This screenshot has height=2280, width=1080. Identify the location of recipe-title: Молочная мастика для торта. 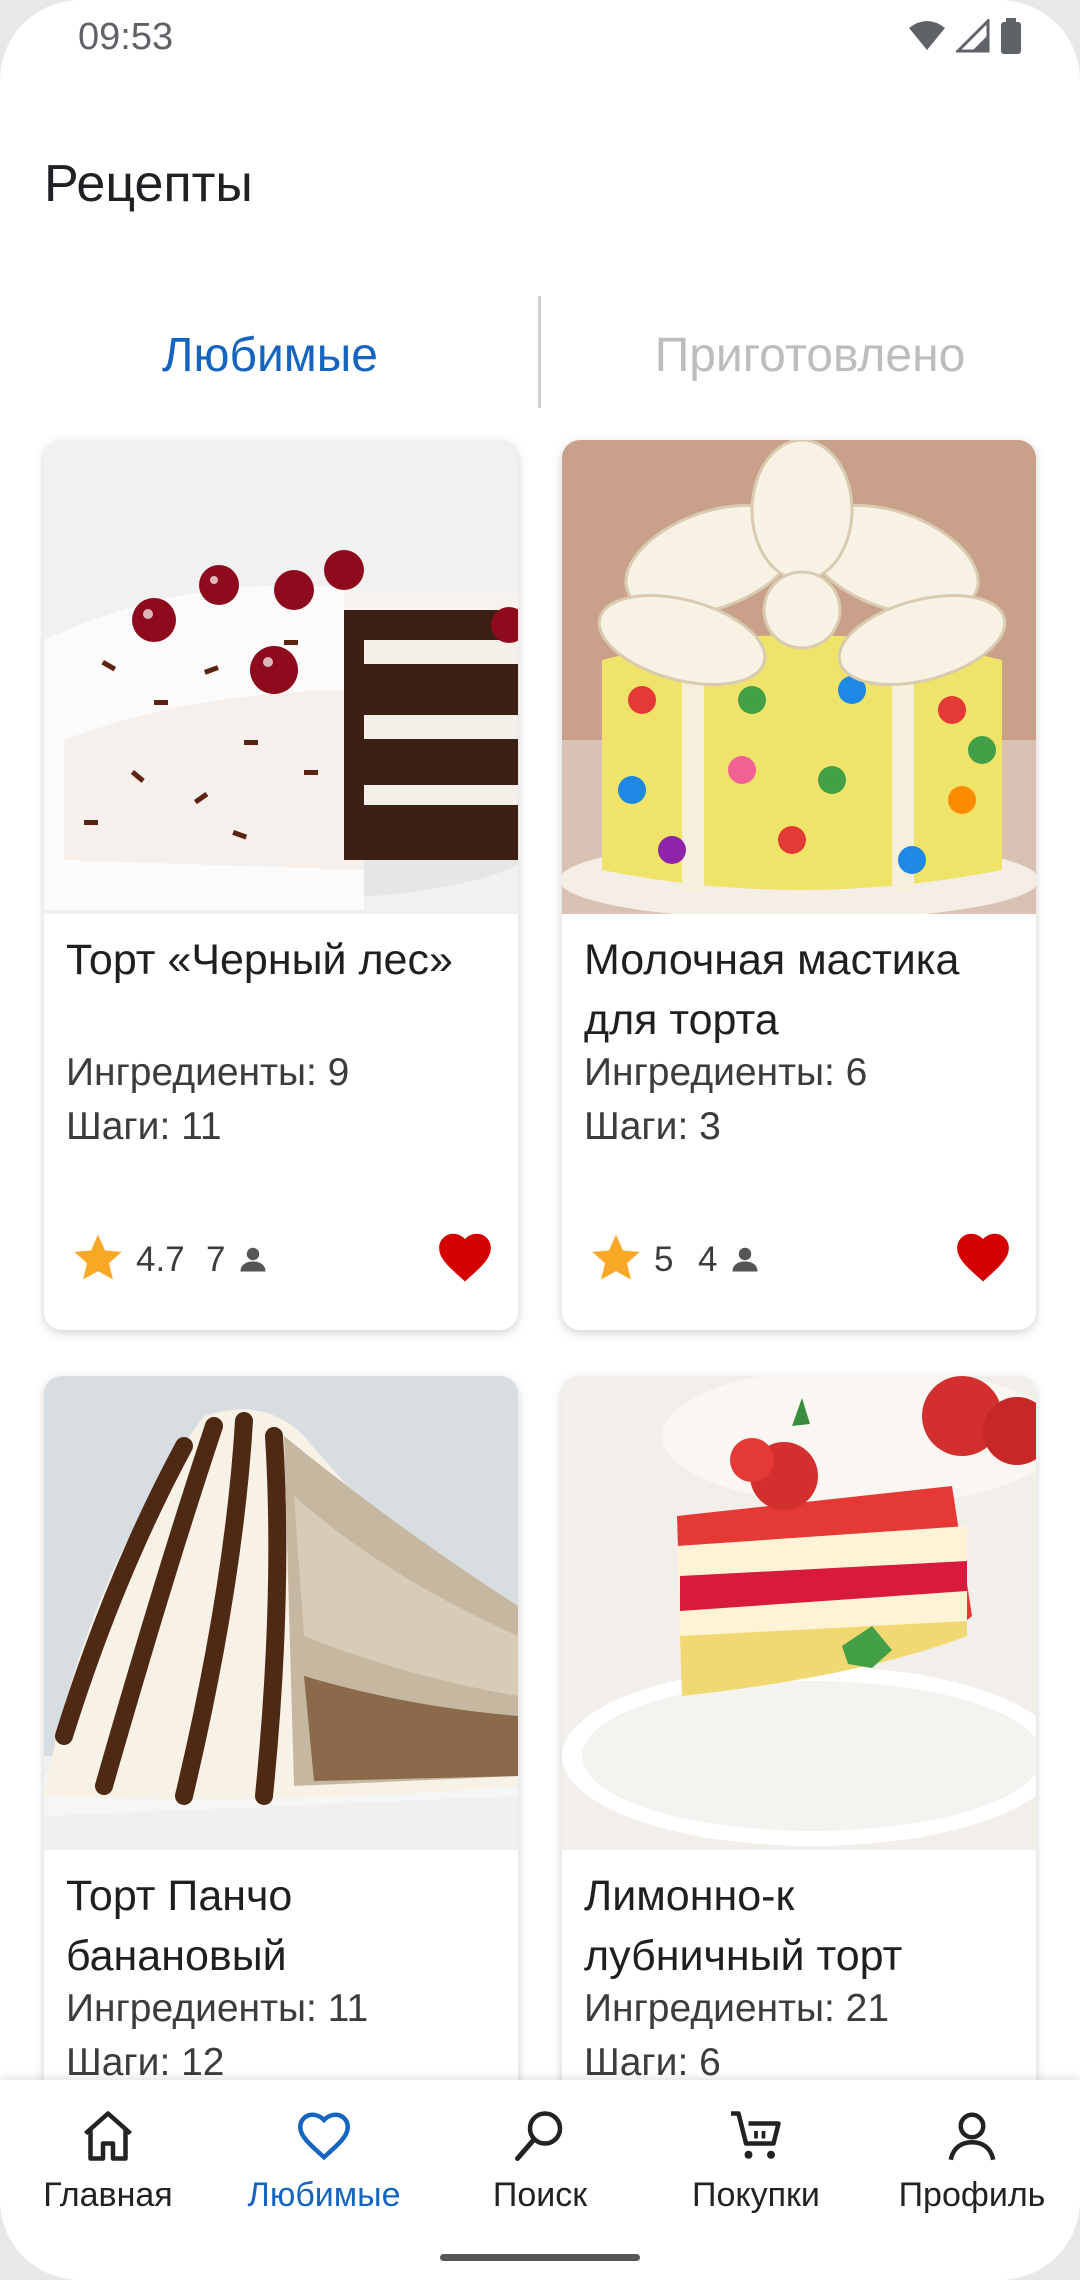
(772, 990).